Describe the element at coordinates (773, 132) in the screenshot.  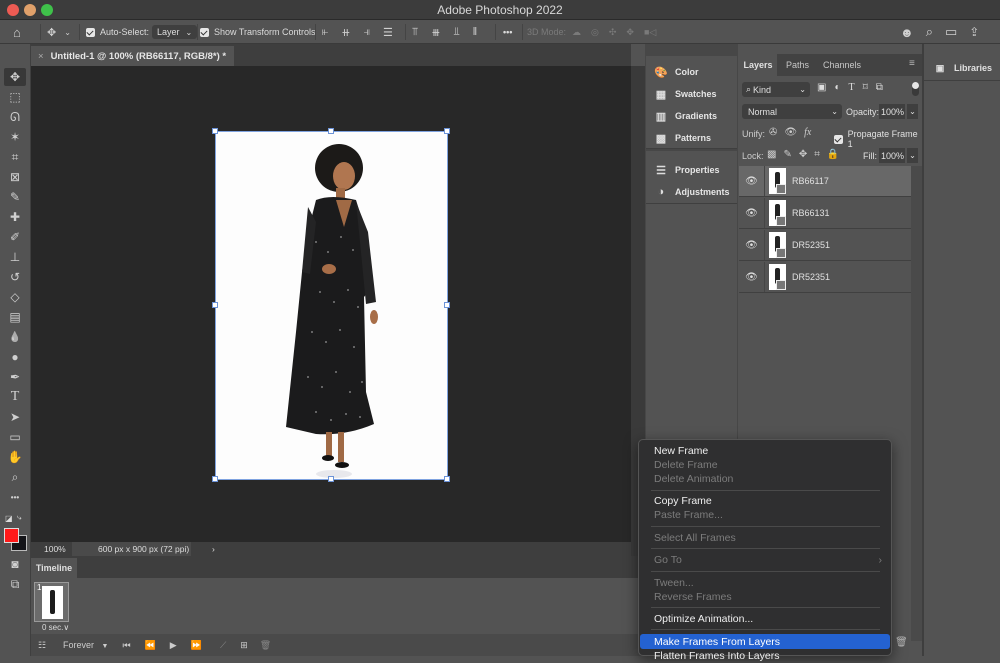
I see `unify-position-icon: ✇` at that location.